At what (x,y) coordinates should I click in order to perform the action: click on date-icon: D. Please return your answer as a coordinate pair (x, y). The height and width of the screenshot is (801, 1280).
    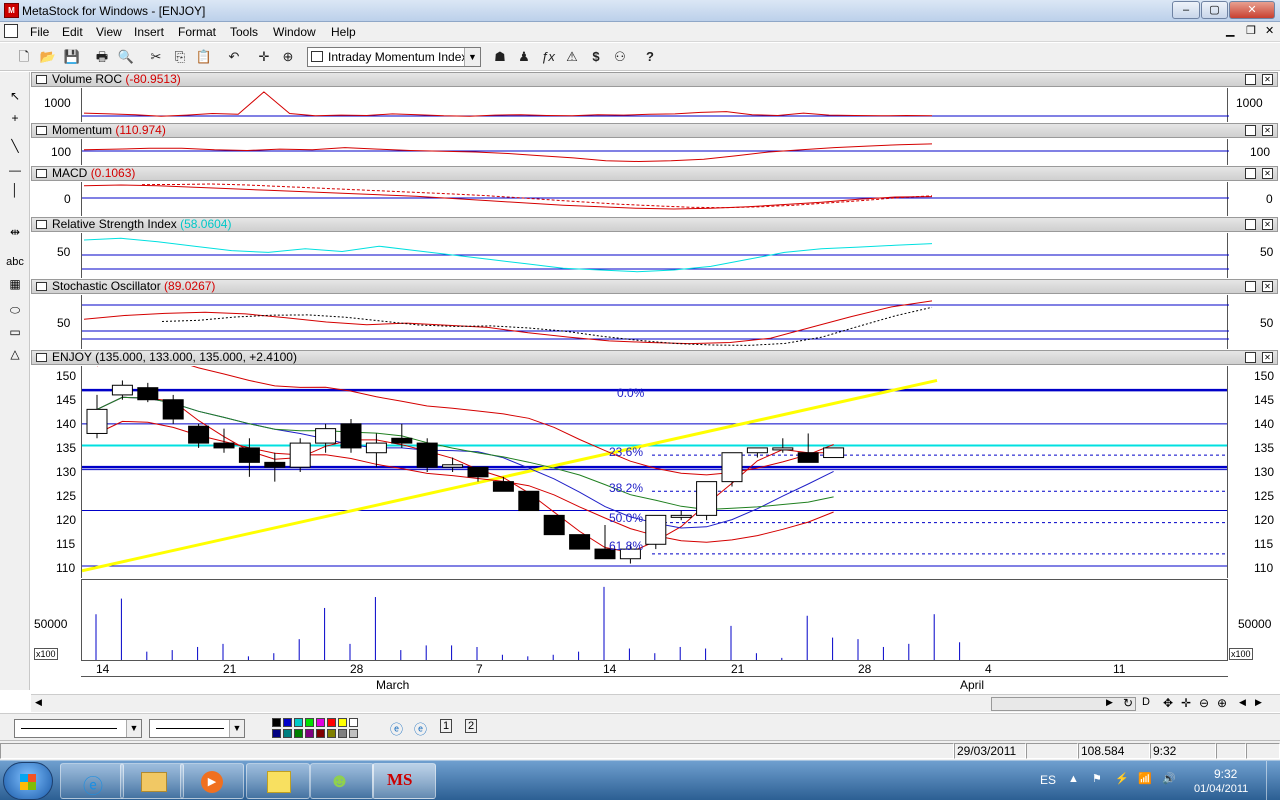
    Looking at the image, I should click on (1146, 702).